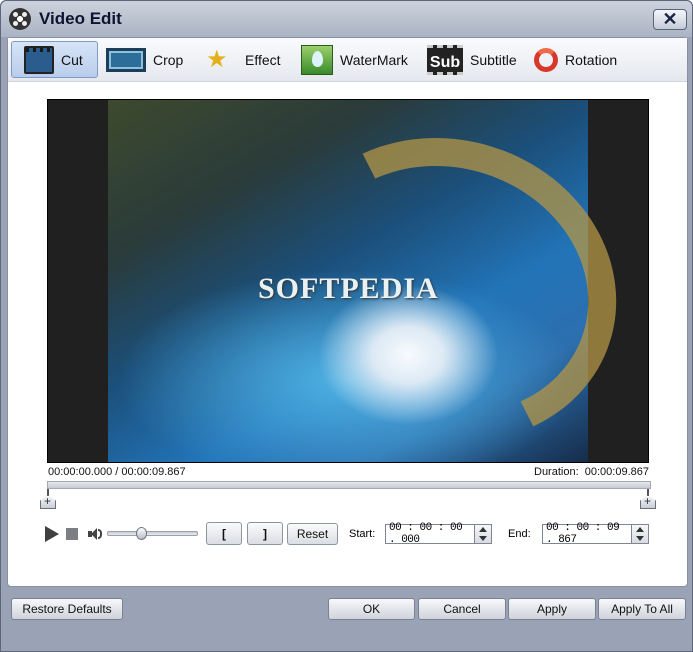 This screenshot has width=693, height=652. Describe the element at coordinates (20, 19) in the screenshot. I see `film-reel-icon` at that location.